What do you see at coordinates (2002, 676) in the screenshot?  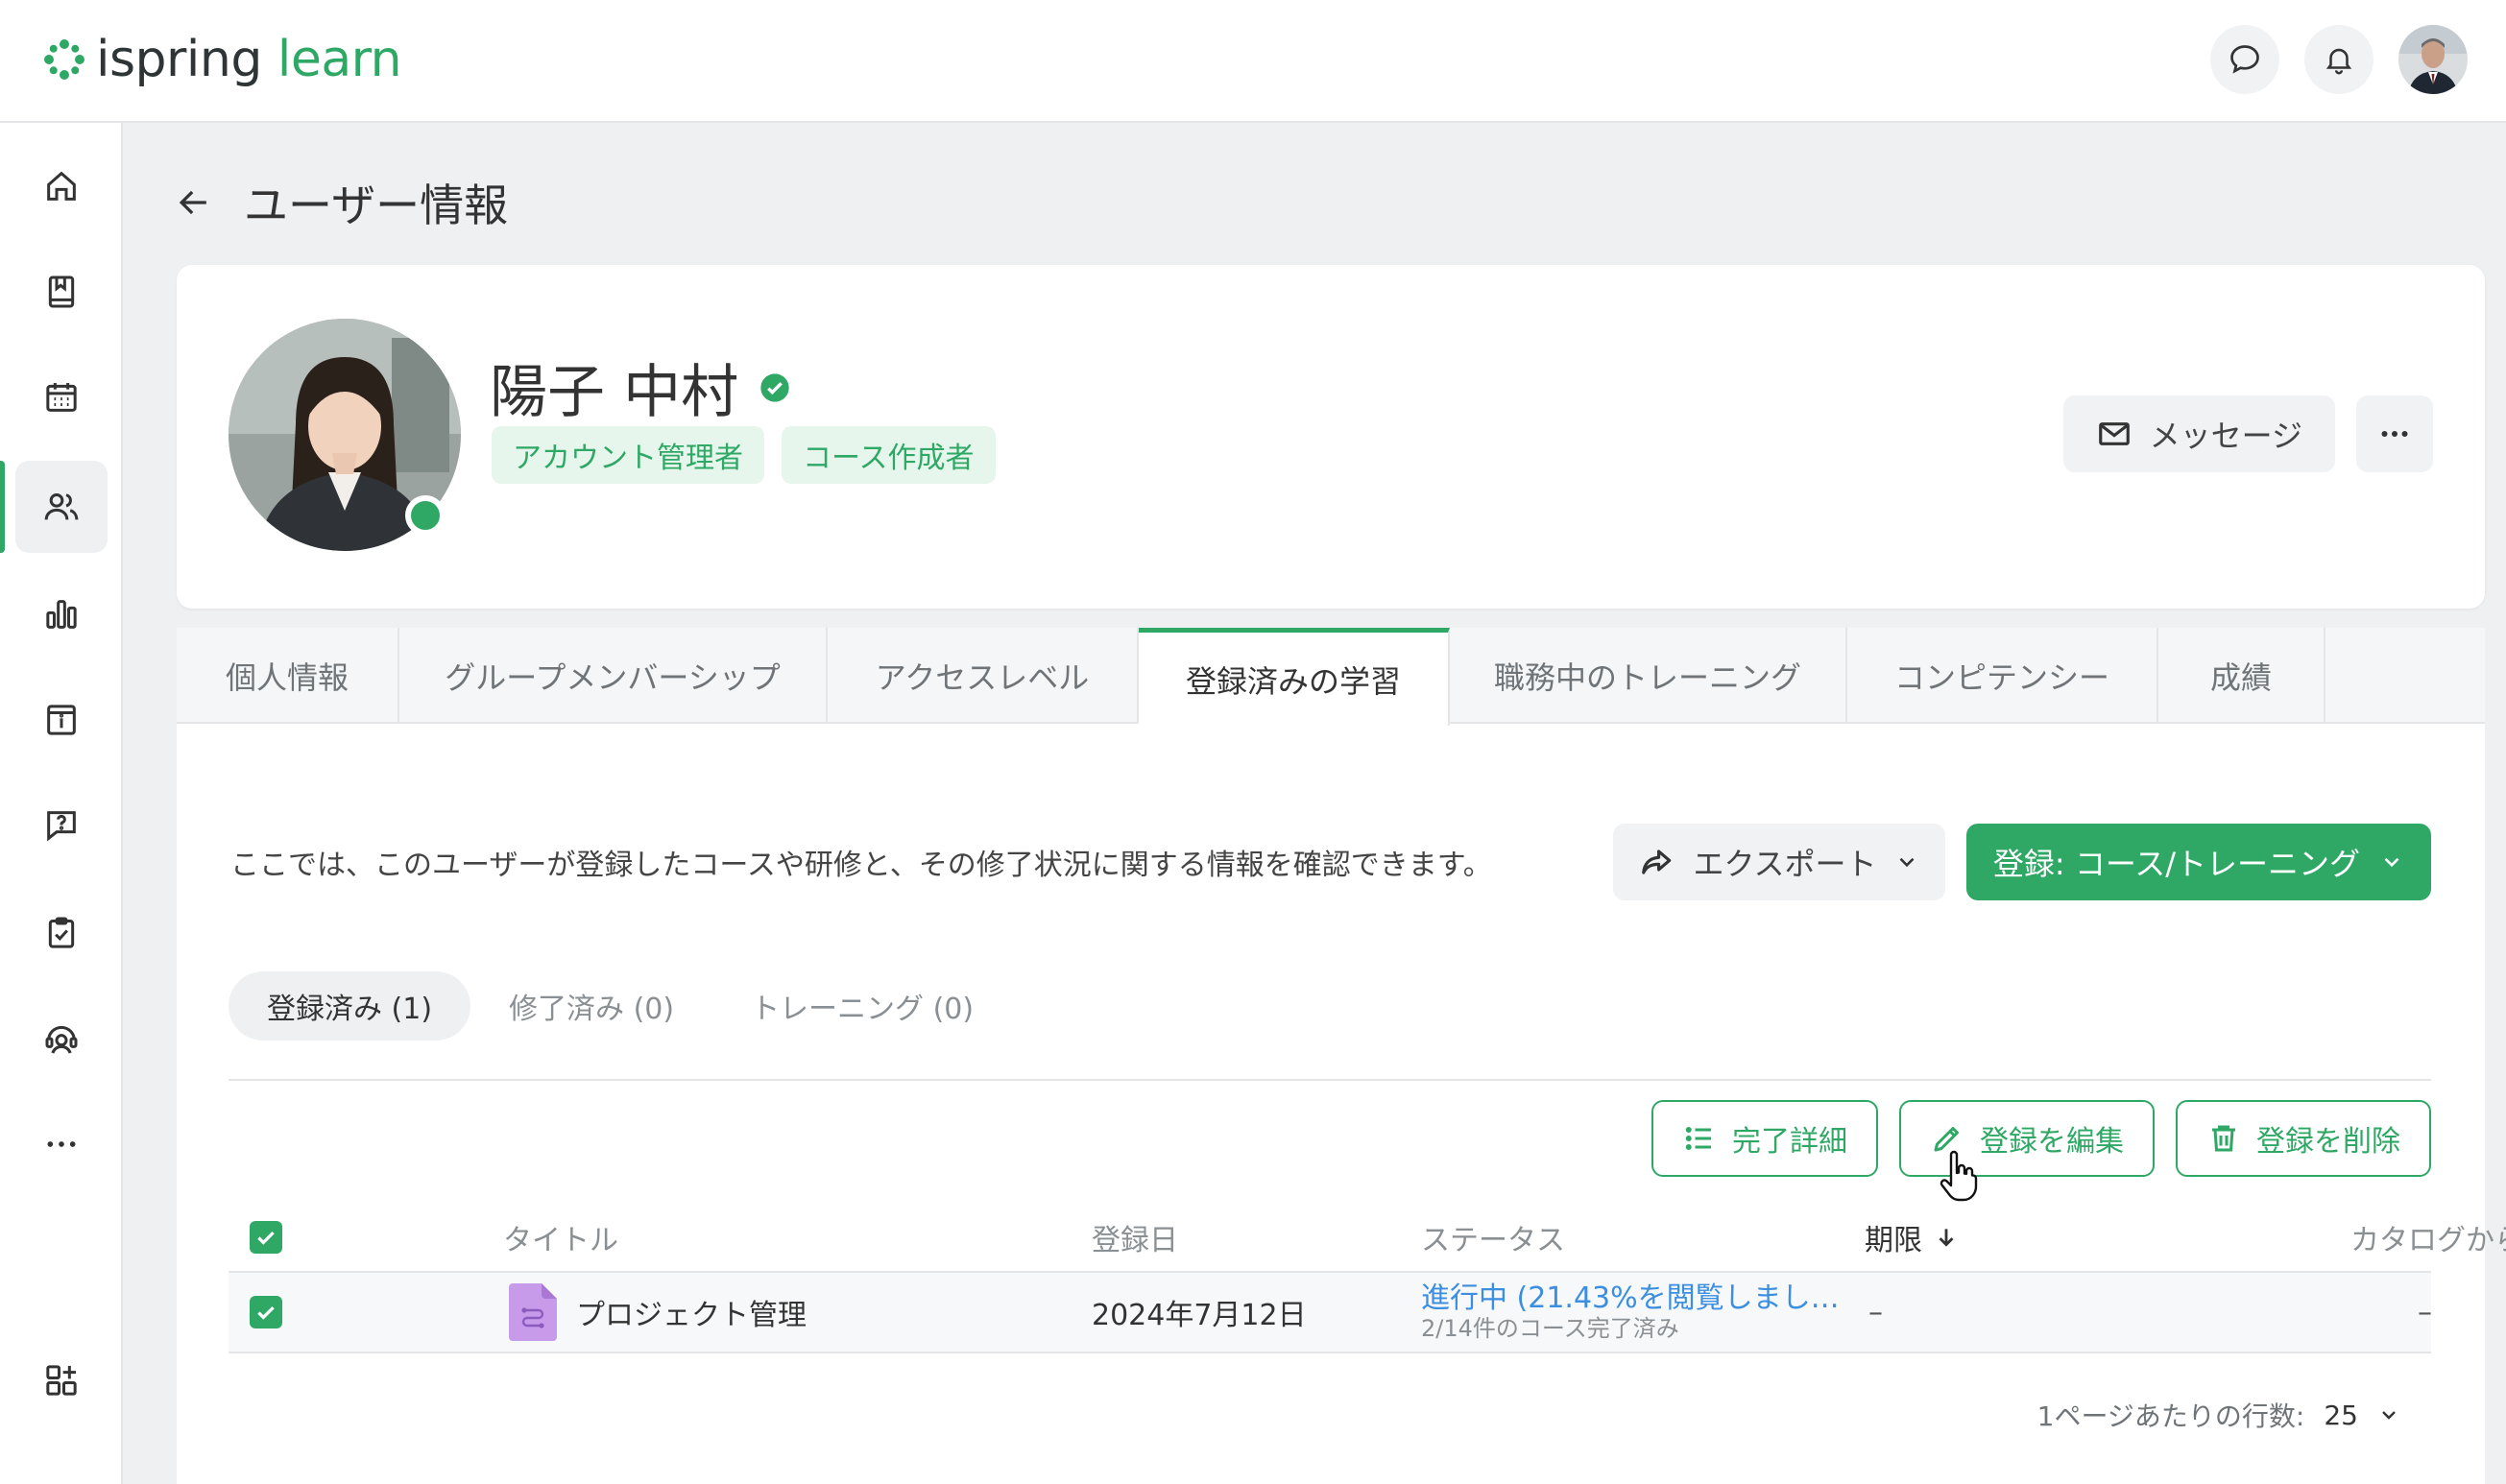 I see `tab-competencies: コンピテンシー` at bounding box center [2002, 676].